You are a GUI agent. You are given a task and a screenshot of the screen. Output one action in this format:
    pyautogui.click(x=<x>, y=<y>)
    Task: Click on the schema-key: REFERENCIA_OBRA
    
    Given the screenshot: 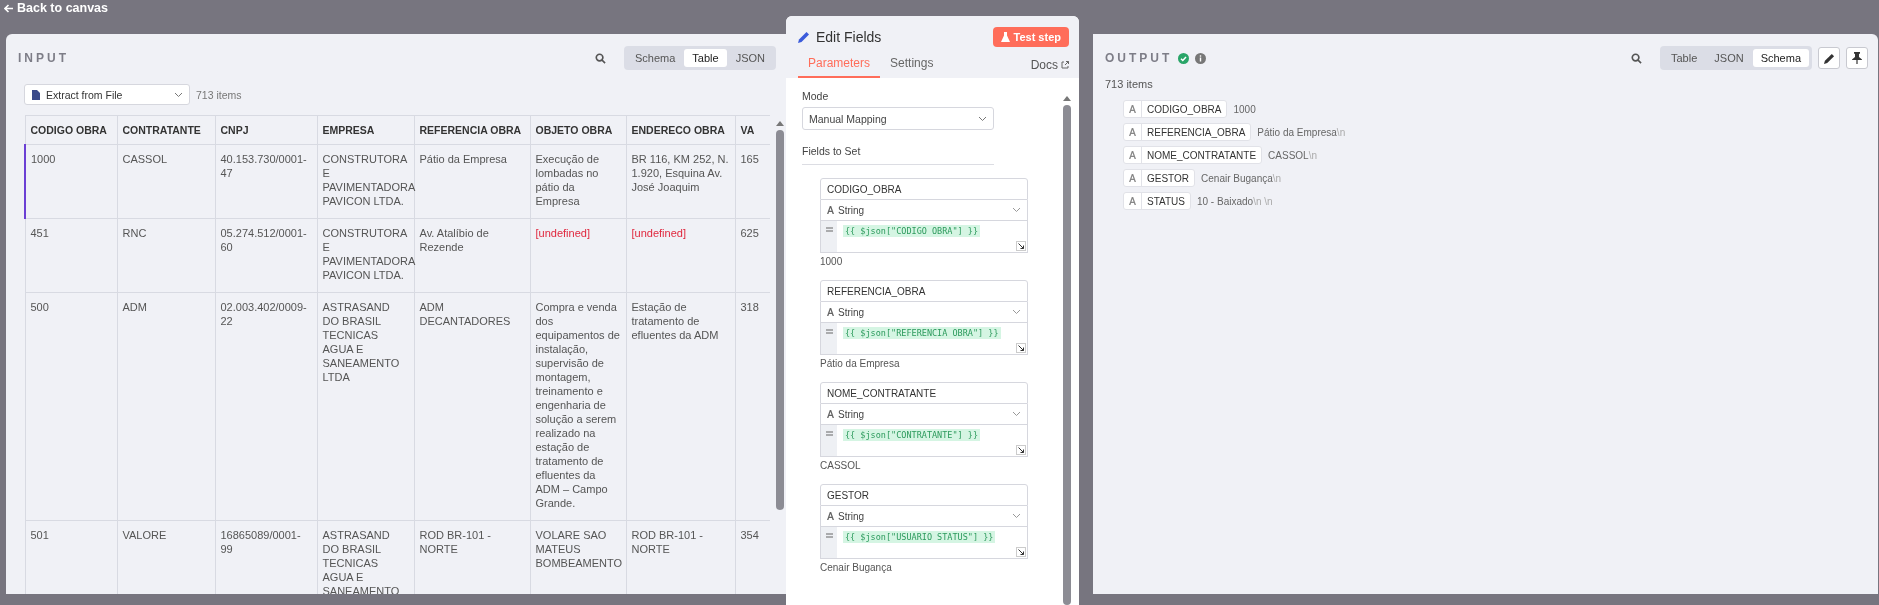 What is the action you would take?
    pyautogui.click(x=1187, y=132)
    